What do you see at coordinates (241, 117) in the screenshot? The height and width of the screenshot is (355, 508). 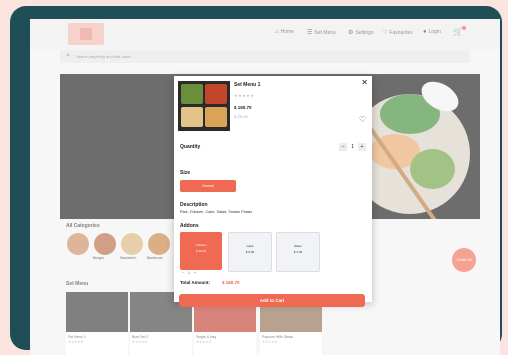 I see `product-old-price: $ 230.00` at bounding box center [241, 117].